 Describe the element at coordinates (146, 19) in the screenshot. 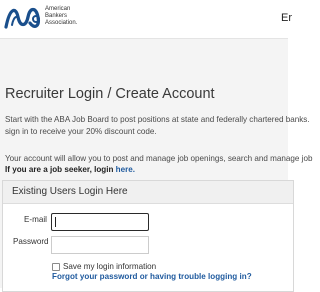

I see `site-header: American Bankers Association. Er` at that location.